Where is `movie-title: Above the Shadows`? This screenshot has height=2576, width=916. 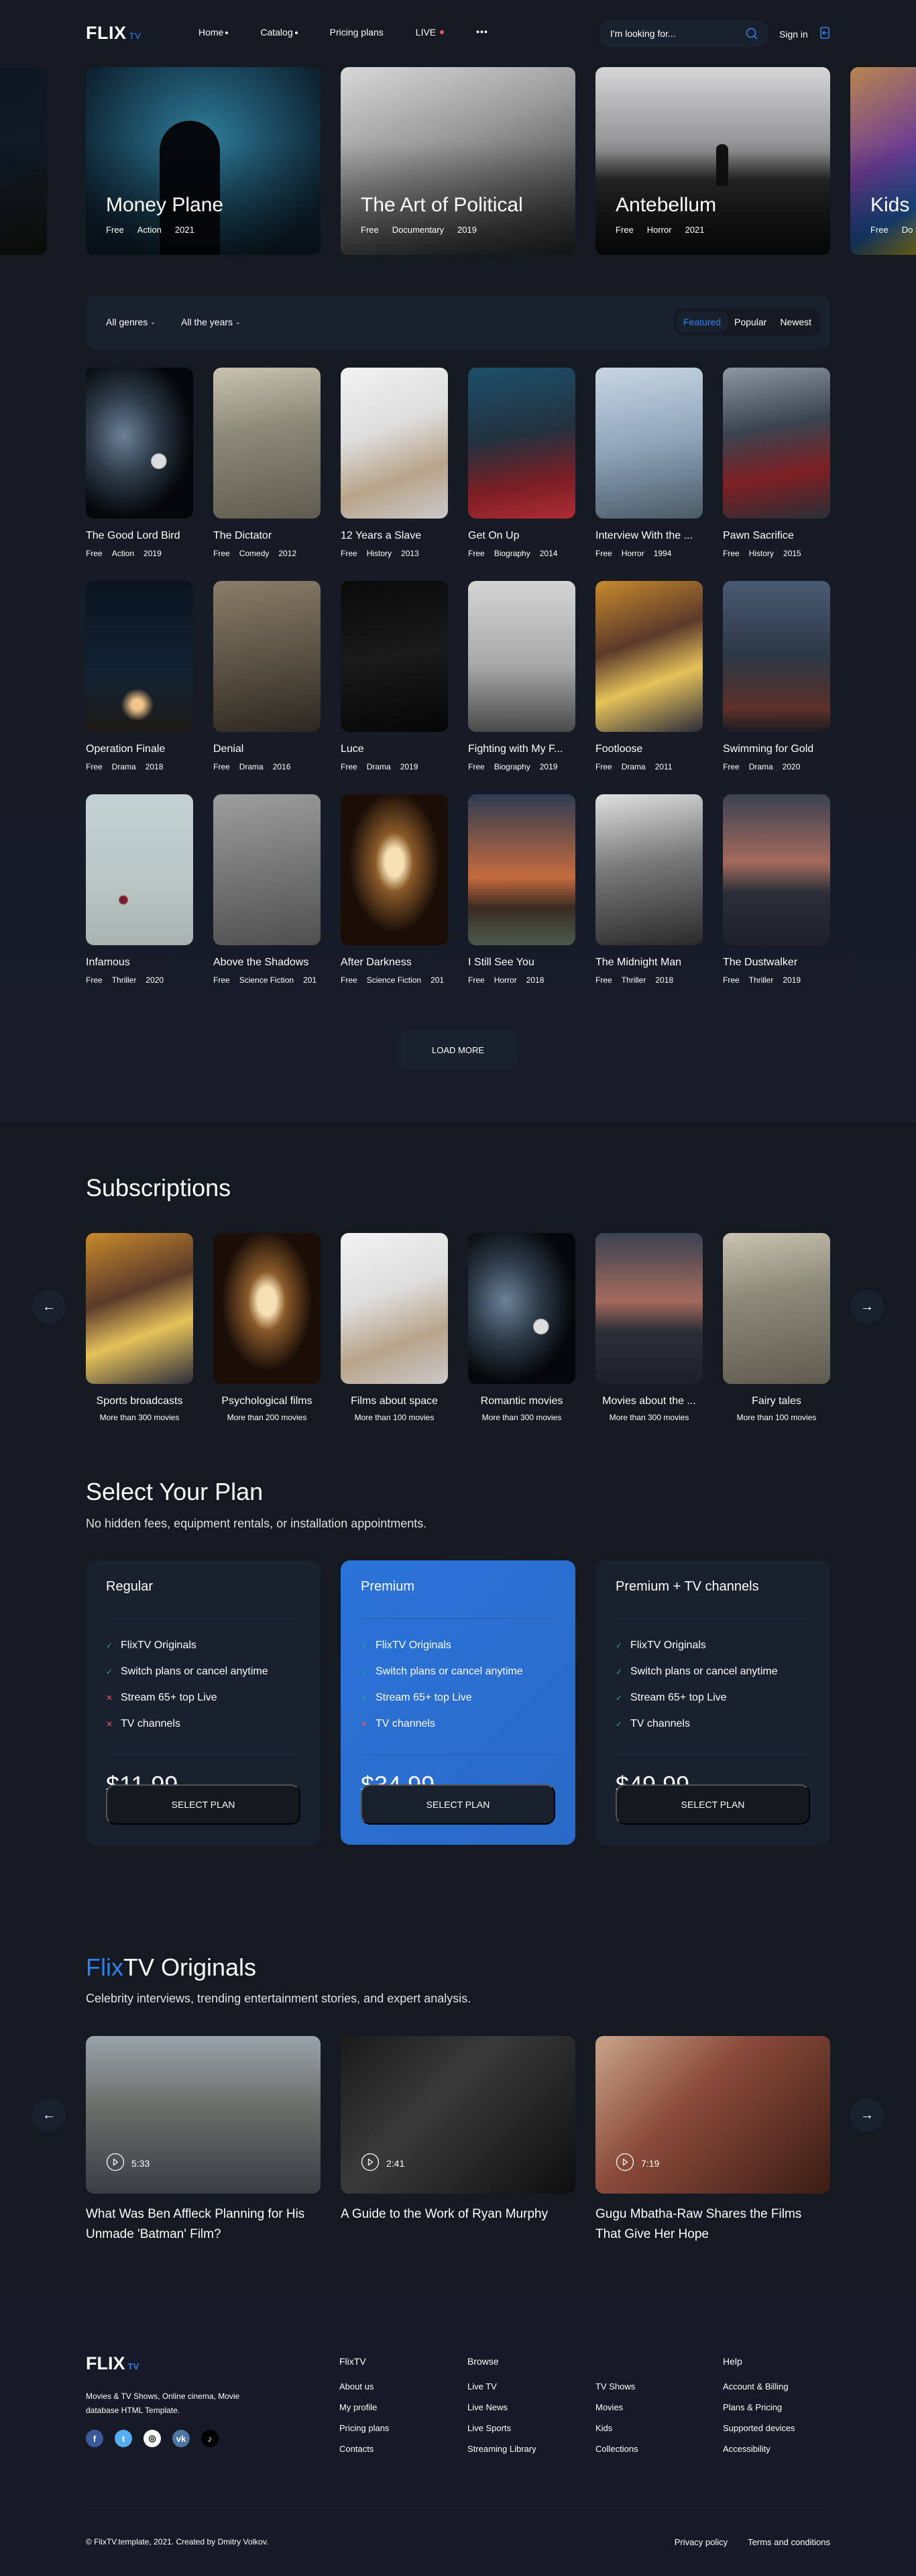
movie-title: Above the Shadows is located at coordinates (267, 963).